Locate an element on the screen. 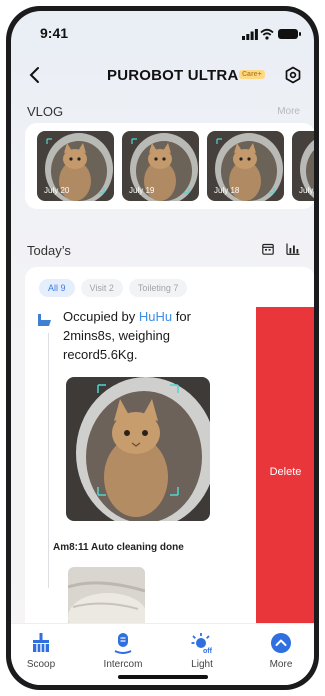  scoop-icon is located at coordinates (41, 642).